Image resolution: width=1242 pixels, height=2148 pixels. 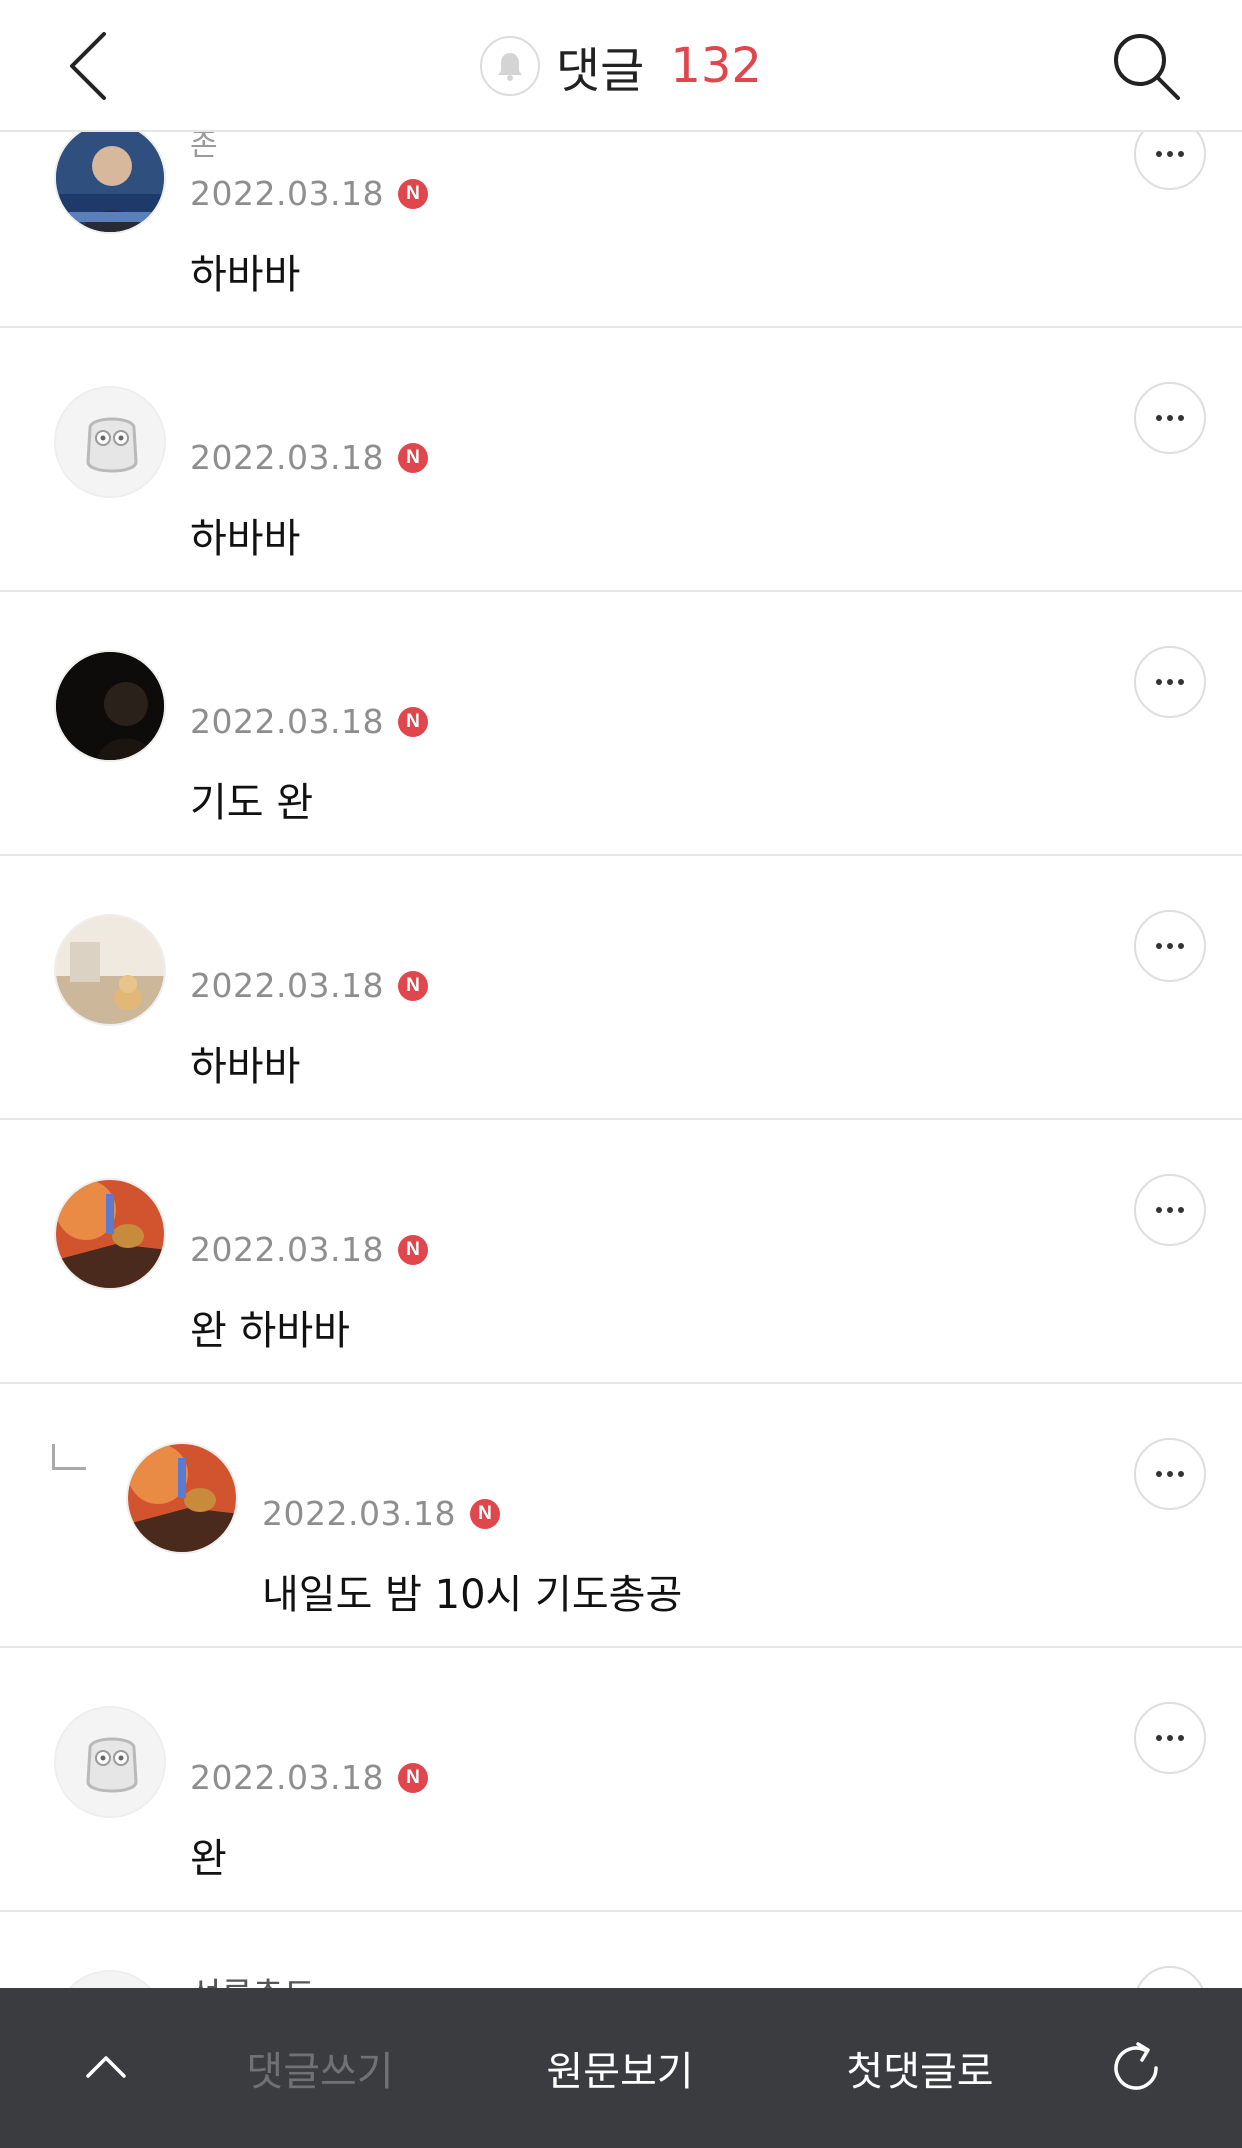 I want to click on page-title: 댓글 132, so click(x=621, y=66).